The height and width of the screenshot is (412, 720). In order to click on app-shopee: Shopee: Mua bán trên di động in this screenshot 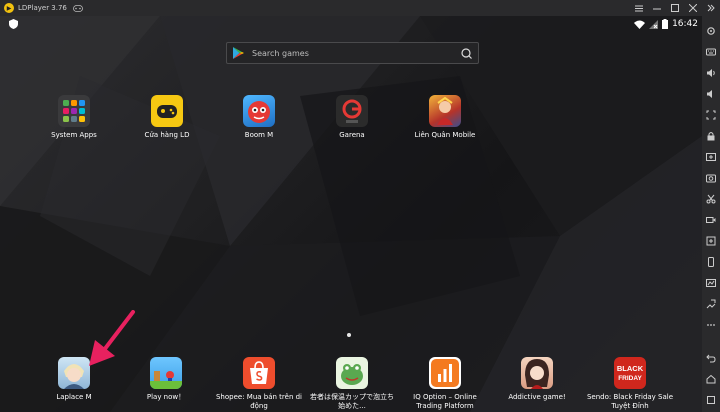, I will do `click(259, 384)`.